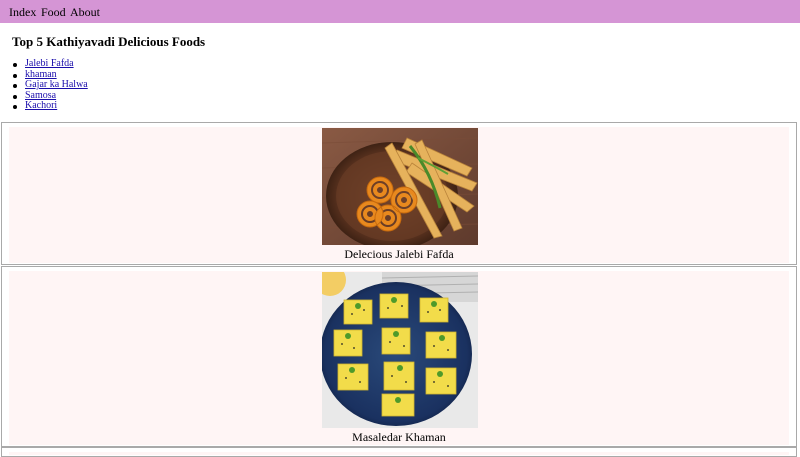 The height and width of the screenshot is (457, 800). What do you see at coordinates (109, 41) in the screenshot?
I see `page-title: Top 5 Kathiyavadi Delicious Foods` at bounding box center [109, 41].